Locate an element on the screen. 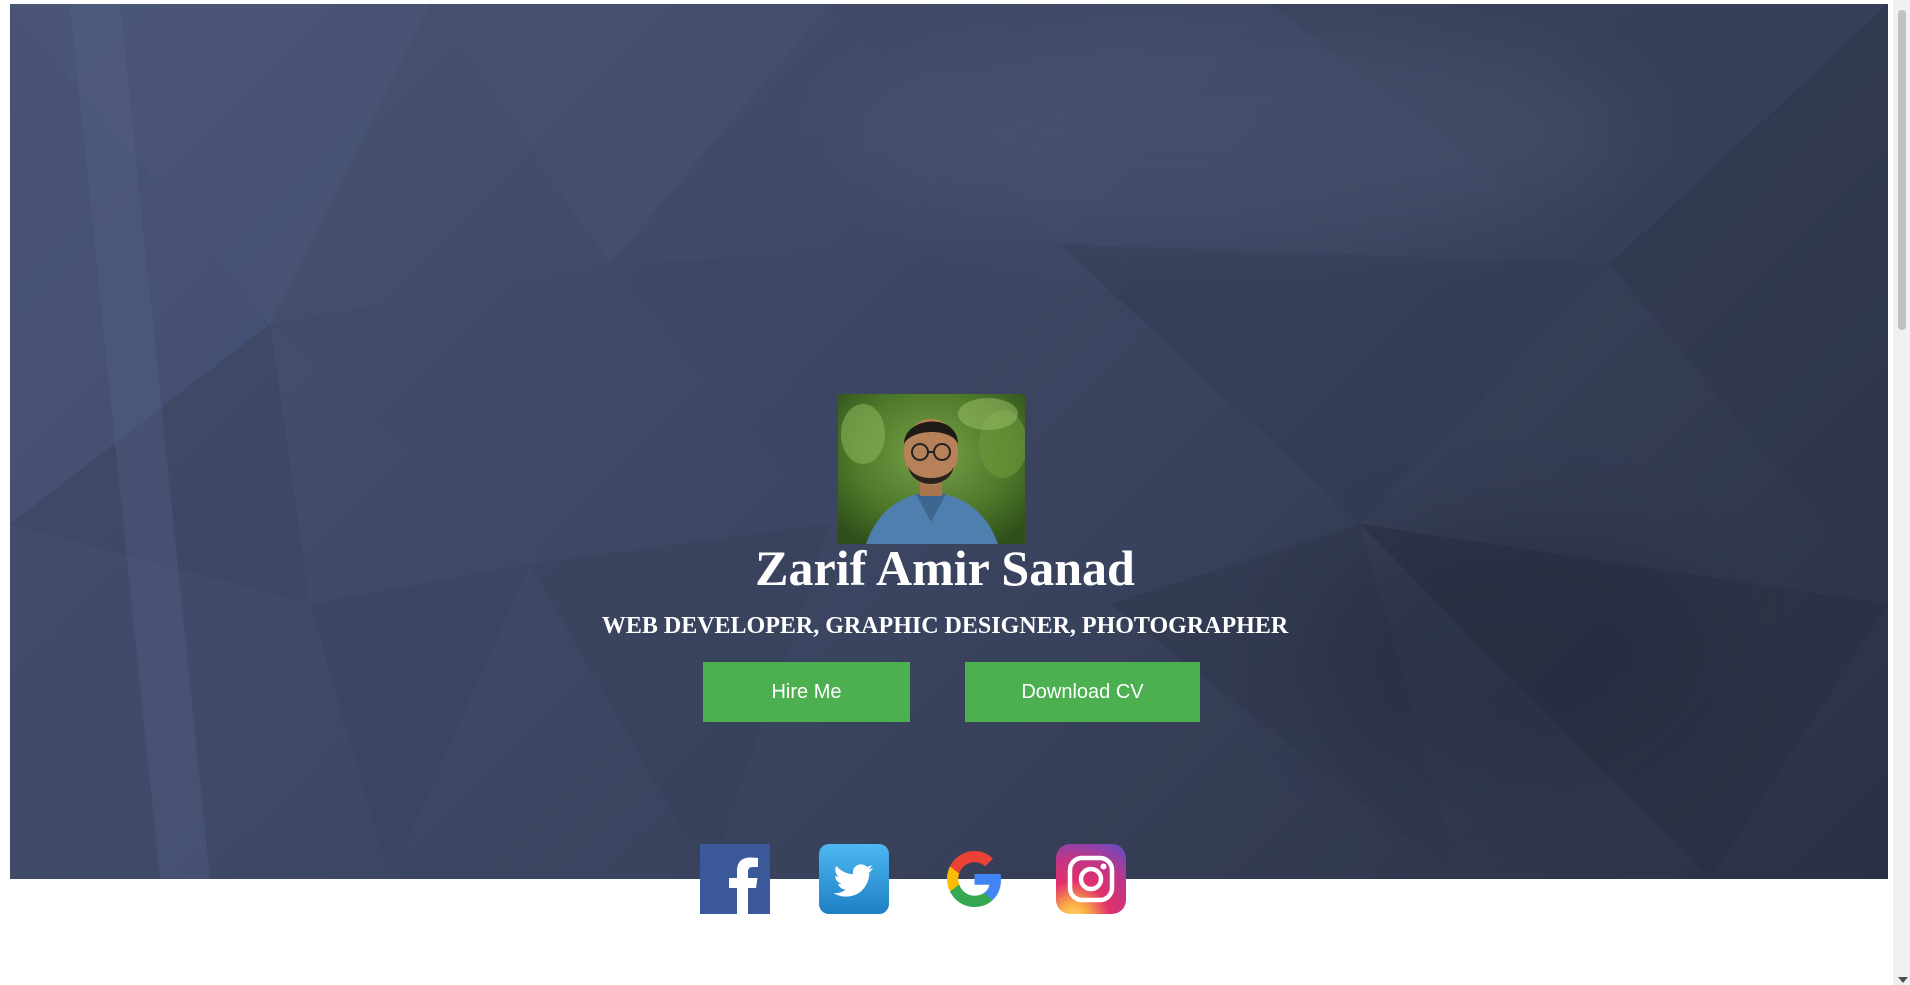  instagram-icon is located at coordinates (1091, 879).